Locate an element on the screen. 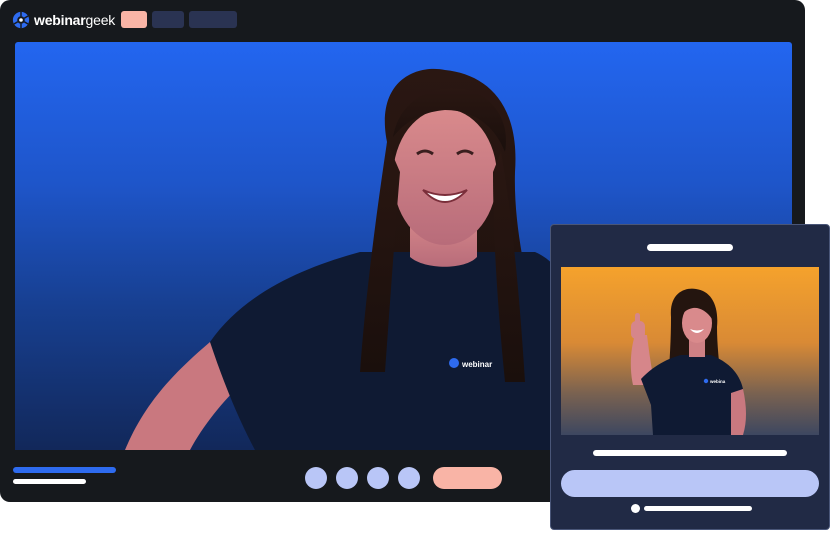  popup-cta-button is located at coordinates (690, 483).